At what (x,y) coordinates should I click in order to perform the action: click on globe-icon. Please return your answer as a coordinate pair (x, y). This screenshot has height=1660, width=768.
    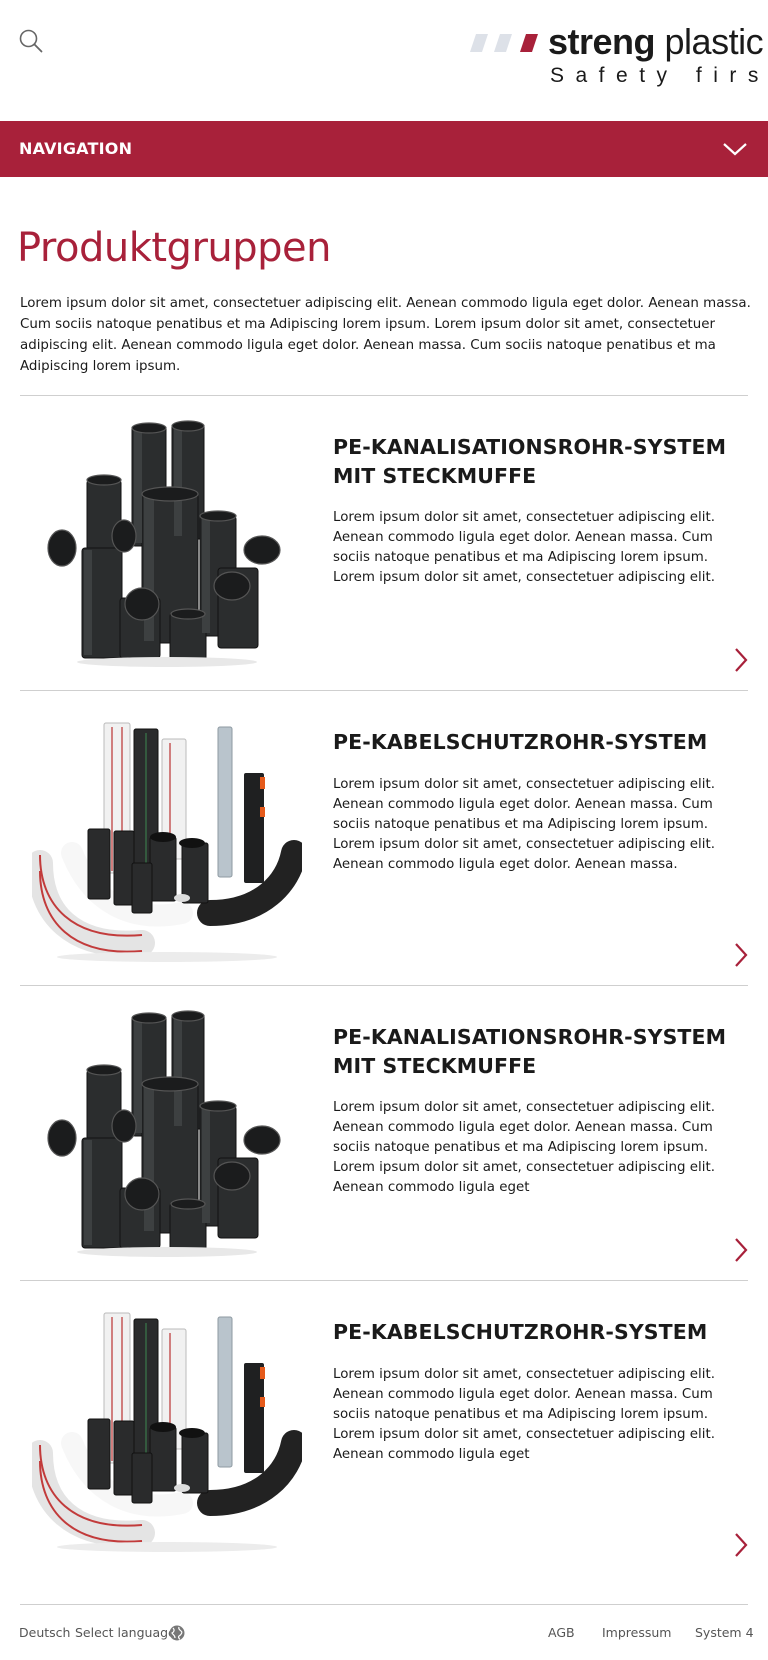
    Looking at the image, I should click on (177, 1633).